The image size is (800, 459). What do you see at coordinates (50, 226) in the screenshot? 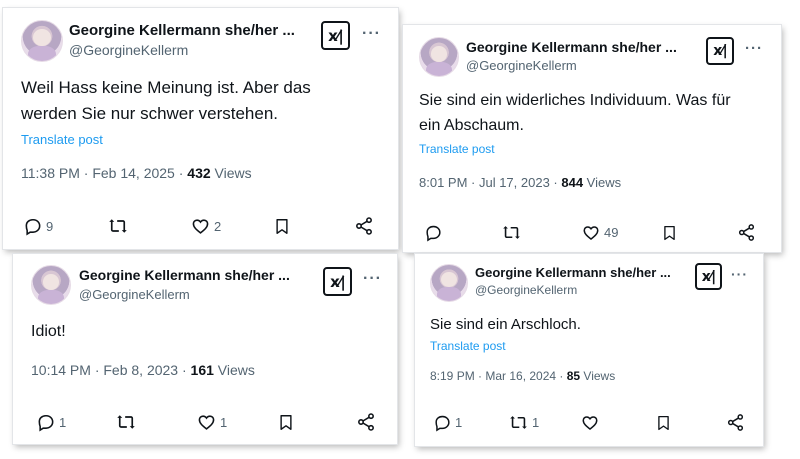
I see `reply-count: 9` at bounding box center [50, 226].